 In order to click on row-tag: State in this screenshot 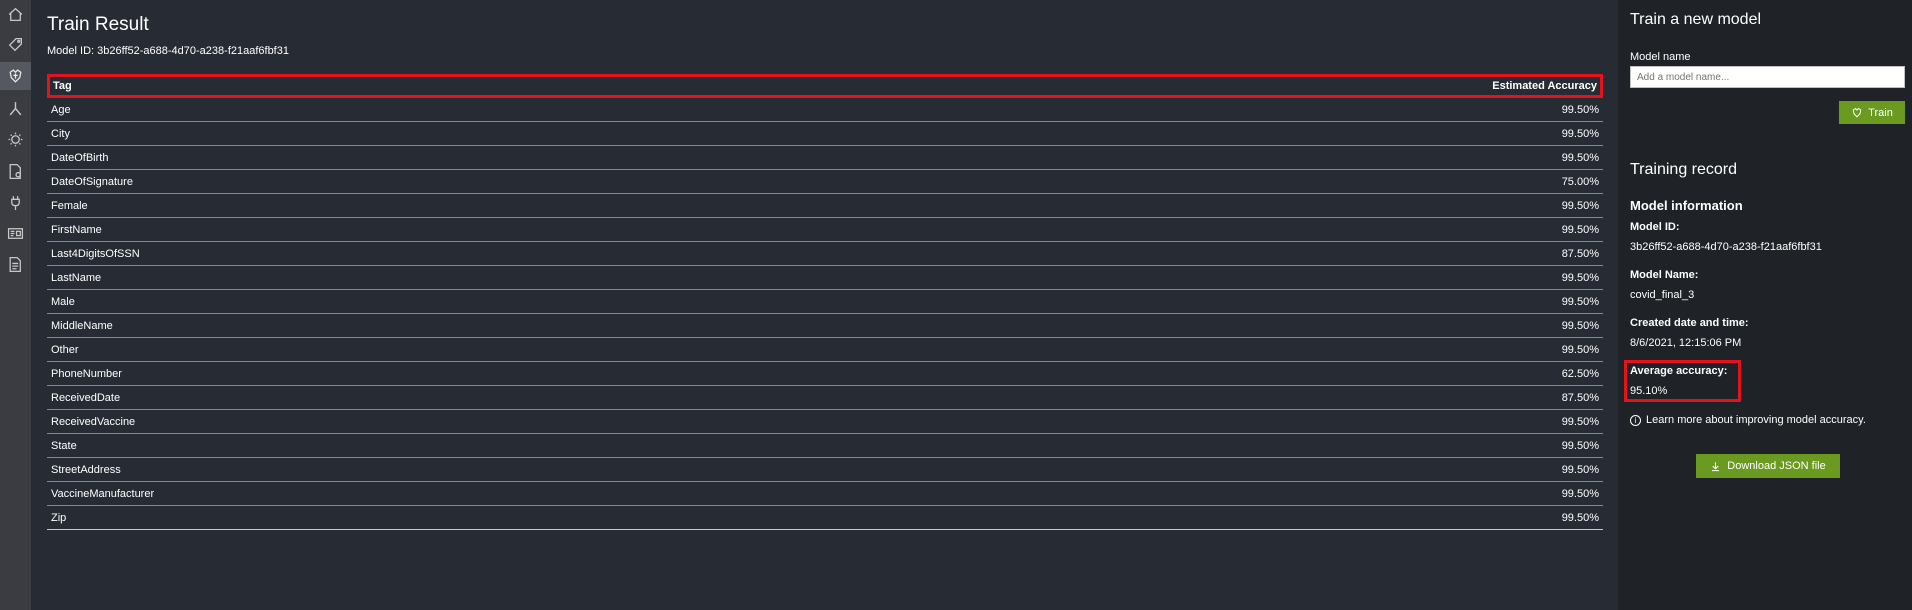, I will do `click(64, 445)`.